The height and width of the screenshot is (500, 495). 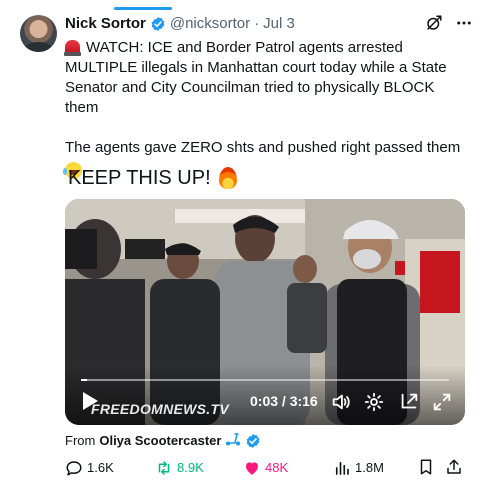 I want to click on engagement-bar: 1.6K 8.9K 48K 1.8M, so click(x=265, y=470).